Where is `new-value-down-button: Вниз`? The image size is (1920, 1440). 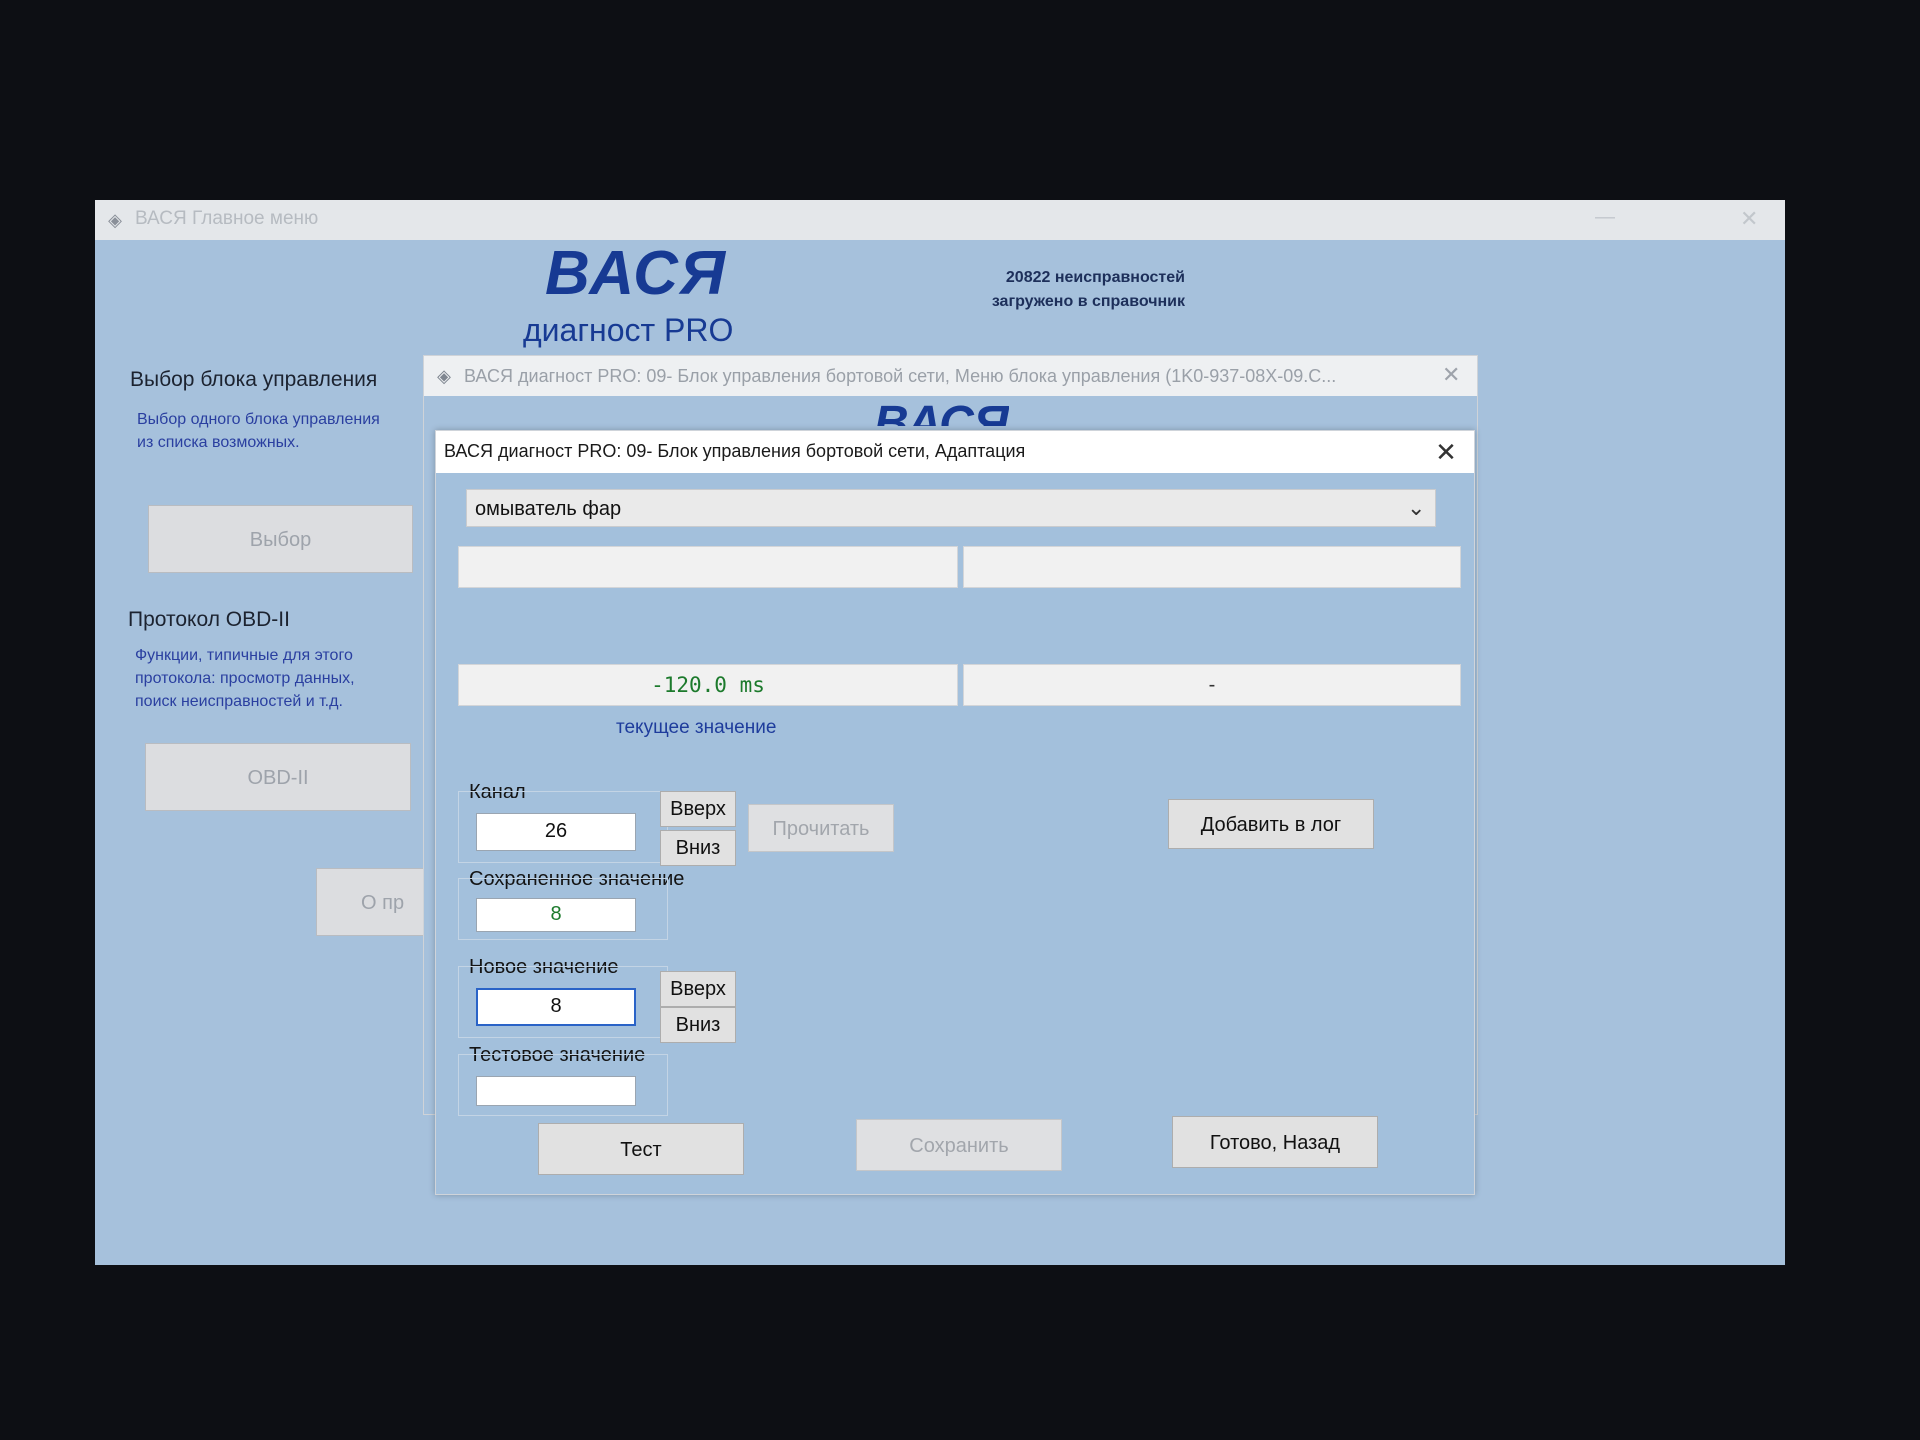
new-value-down-button: Вниз is located at coordinates (698, 1025).